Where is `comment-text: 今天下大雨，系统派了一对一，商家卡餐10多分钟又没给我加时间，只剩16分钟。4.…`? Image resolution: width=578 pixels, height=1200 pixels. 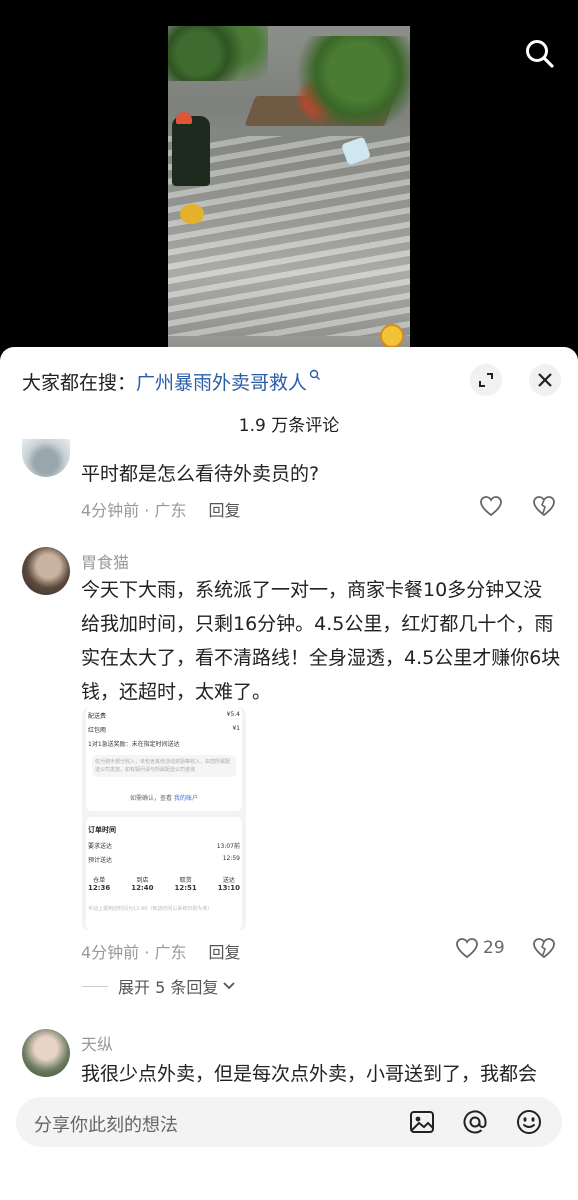 comment-text: 今天下大雨，系统派了一对一，商家卡餐10多分钟又没给我加时间，只剩16分钟。4.… is located at coordinates (321, 641).